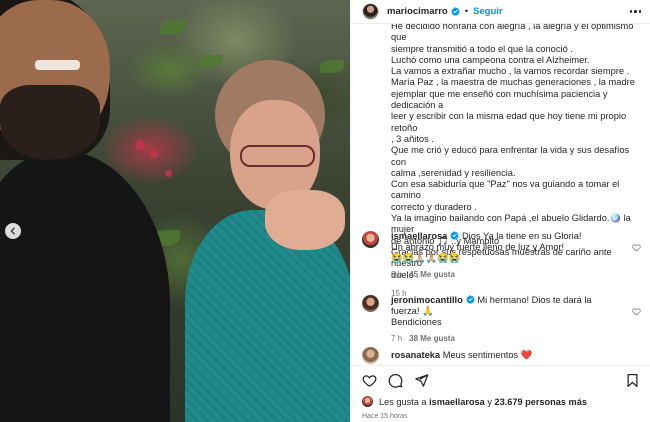 This screenshot has width=650, height=422. I want to click on comment-text: 😭😭🙏🏼🙏🏼😭😭, so click(426, 258).